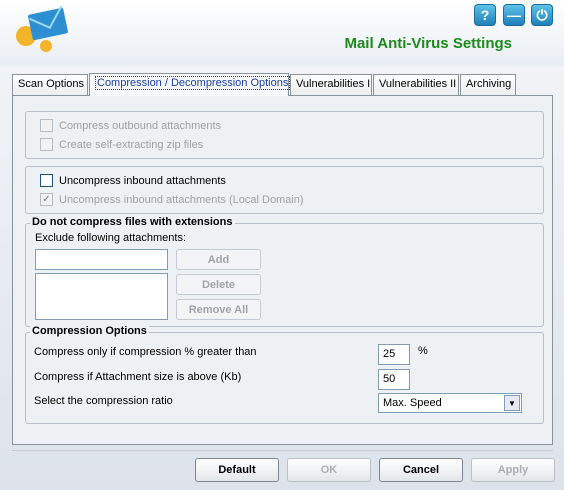 The width and height of the screenshot is (564, 490). Describe the element at coordinates (46, 125) in the screenshot. I see `compress-outbound-checkbox` at that location.